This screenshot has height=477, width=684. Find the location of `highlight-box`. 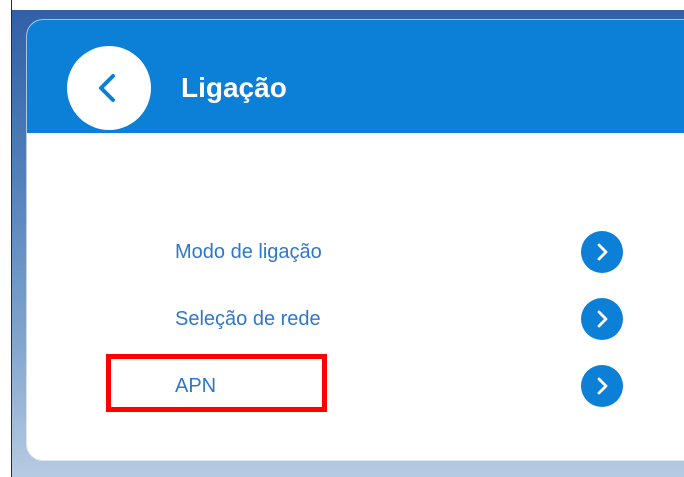

highlight-box is located at coordinates (216, 383).